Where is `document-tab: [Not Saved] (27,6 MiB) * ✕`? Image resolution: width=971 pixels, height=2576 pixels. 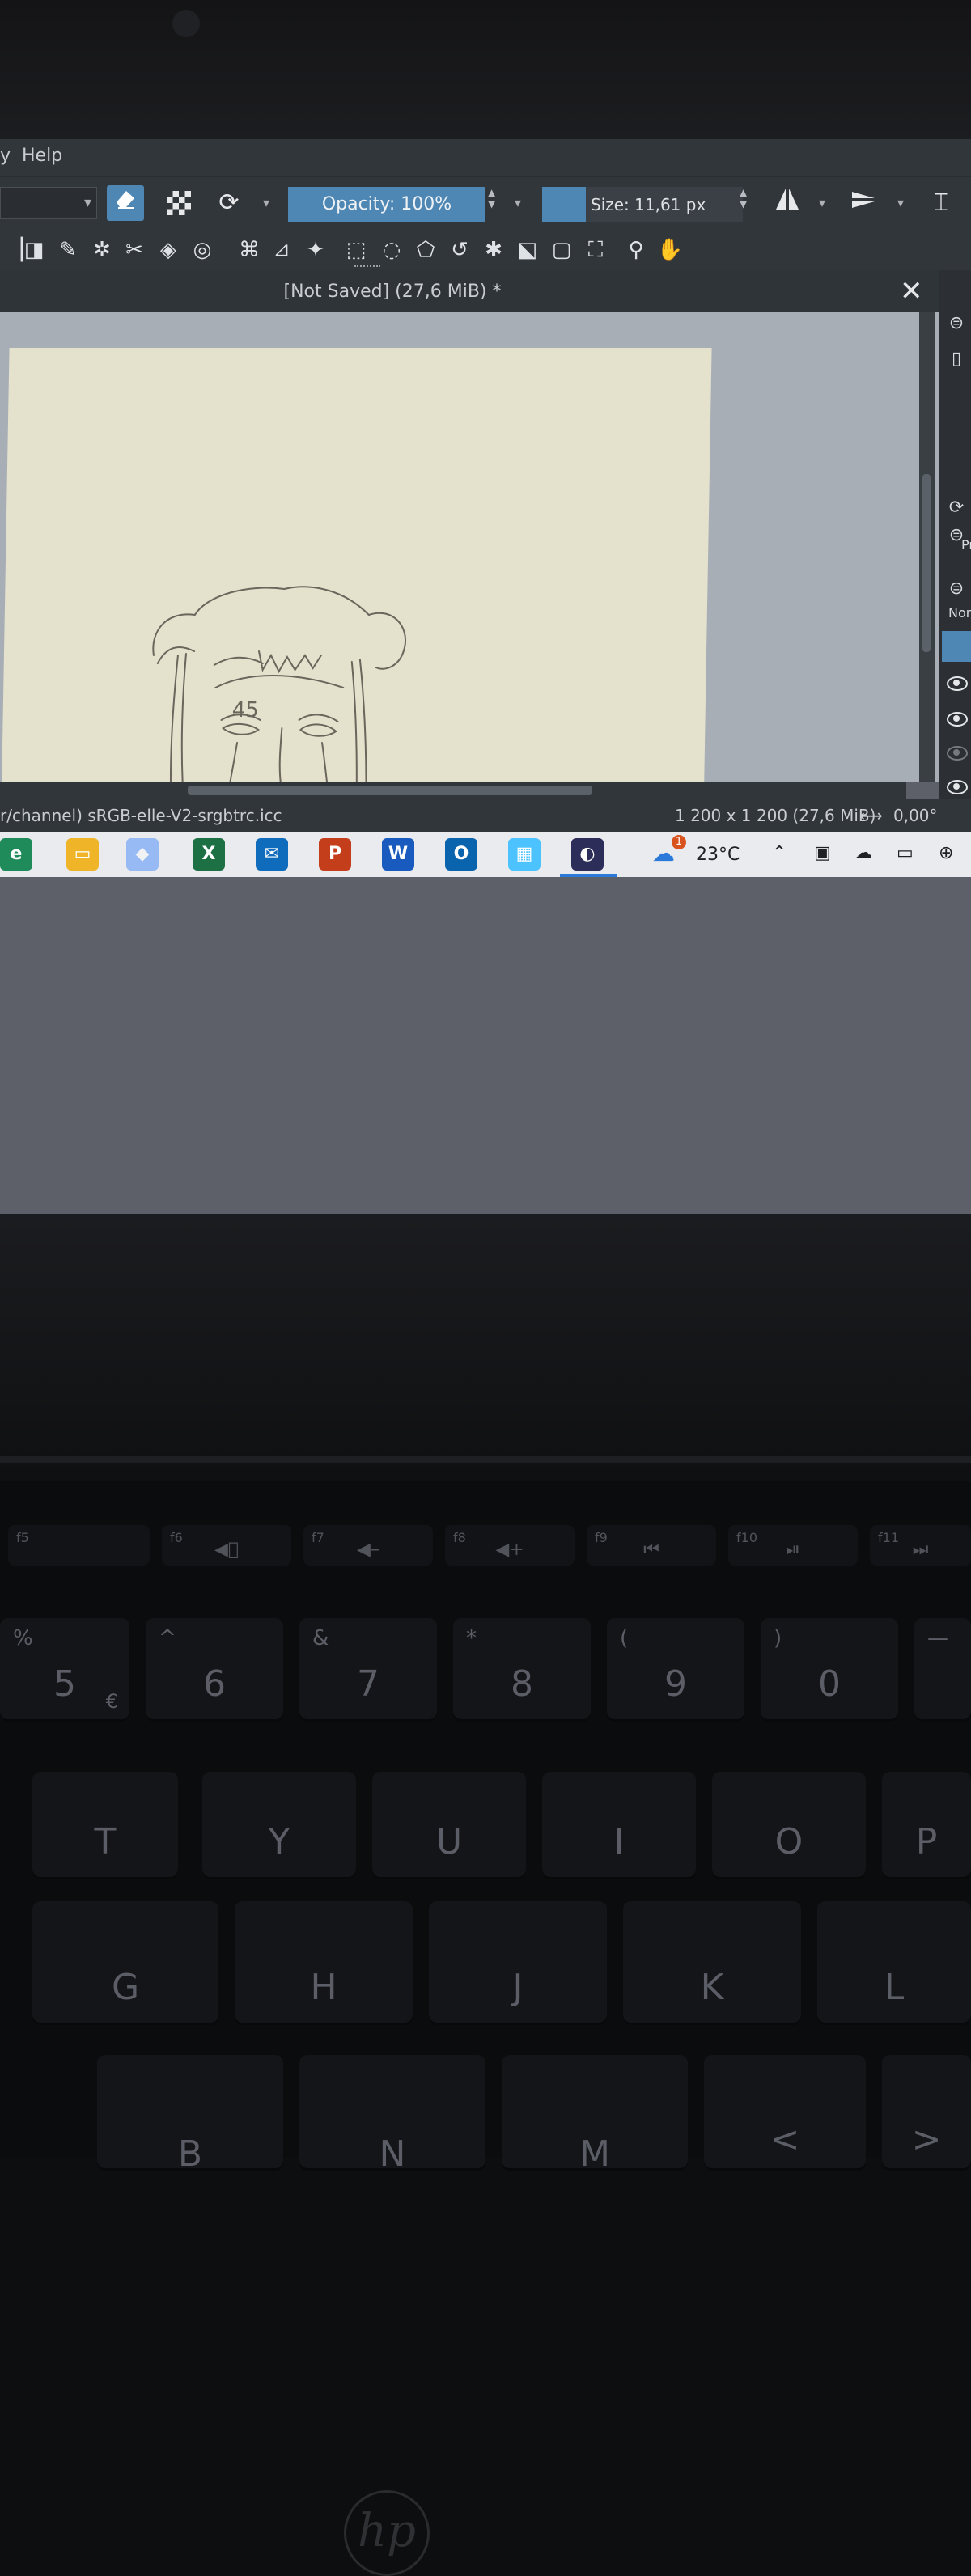 document-tab: [Not Saved] (27,6 MiB) * ✕ is located at coordinates (470, 291).